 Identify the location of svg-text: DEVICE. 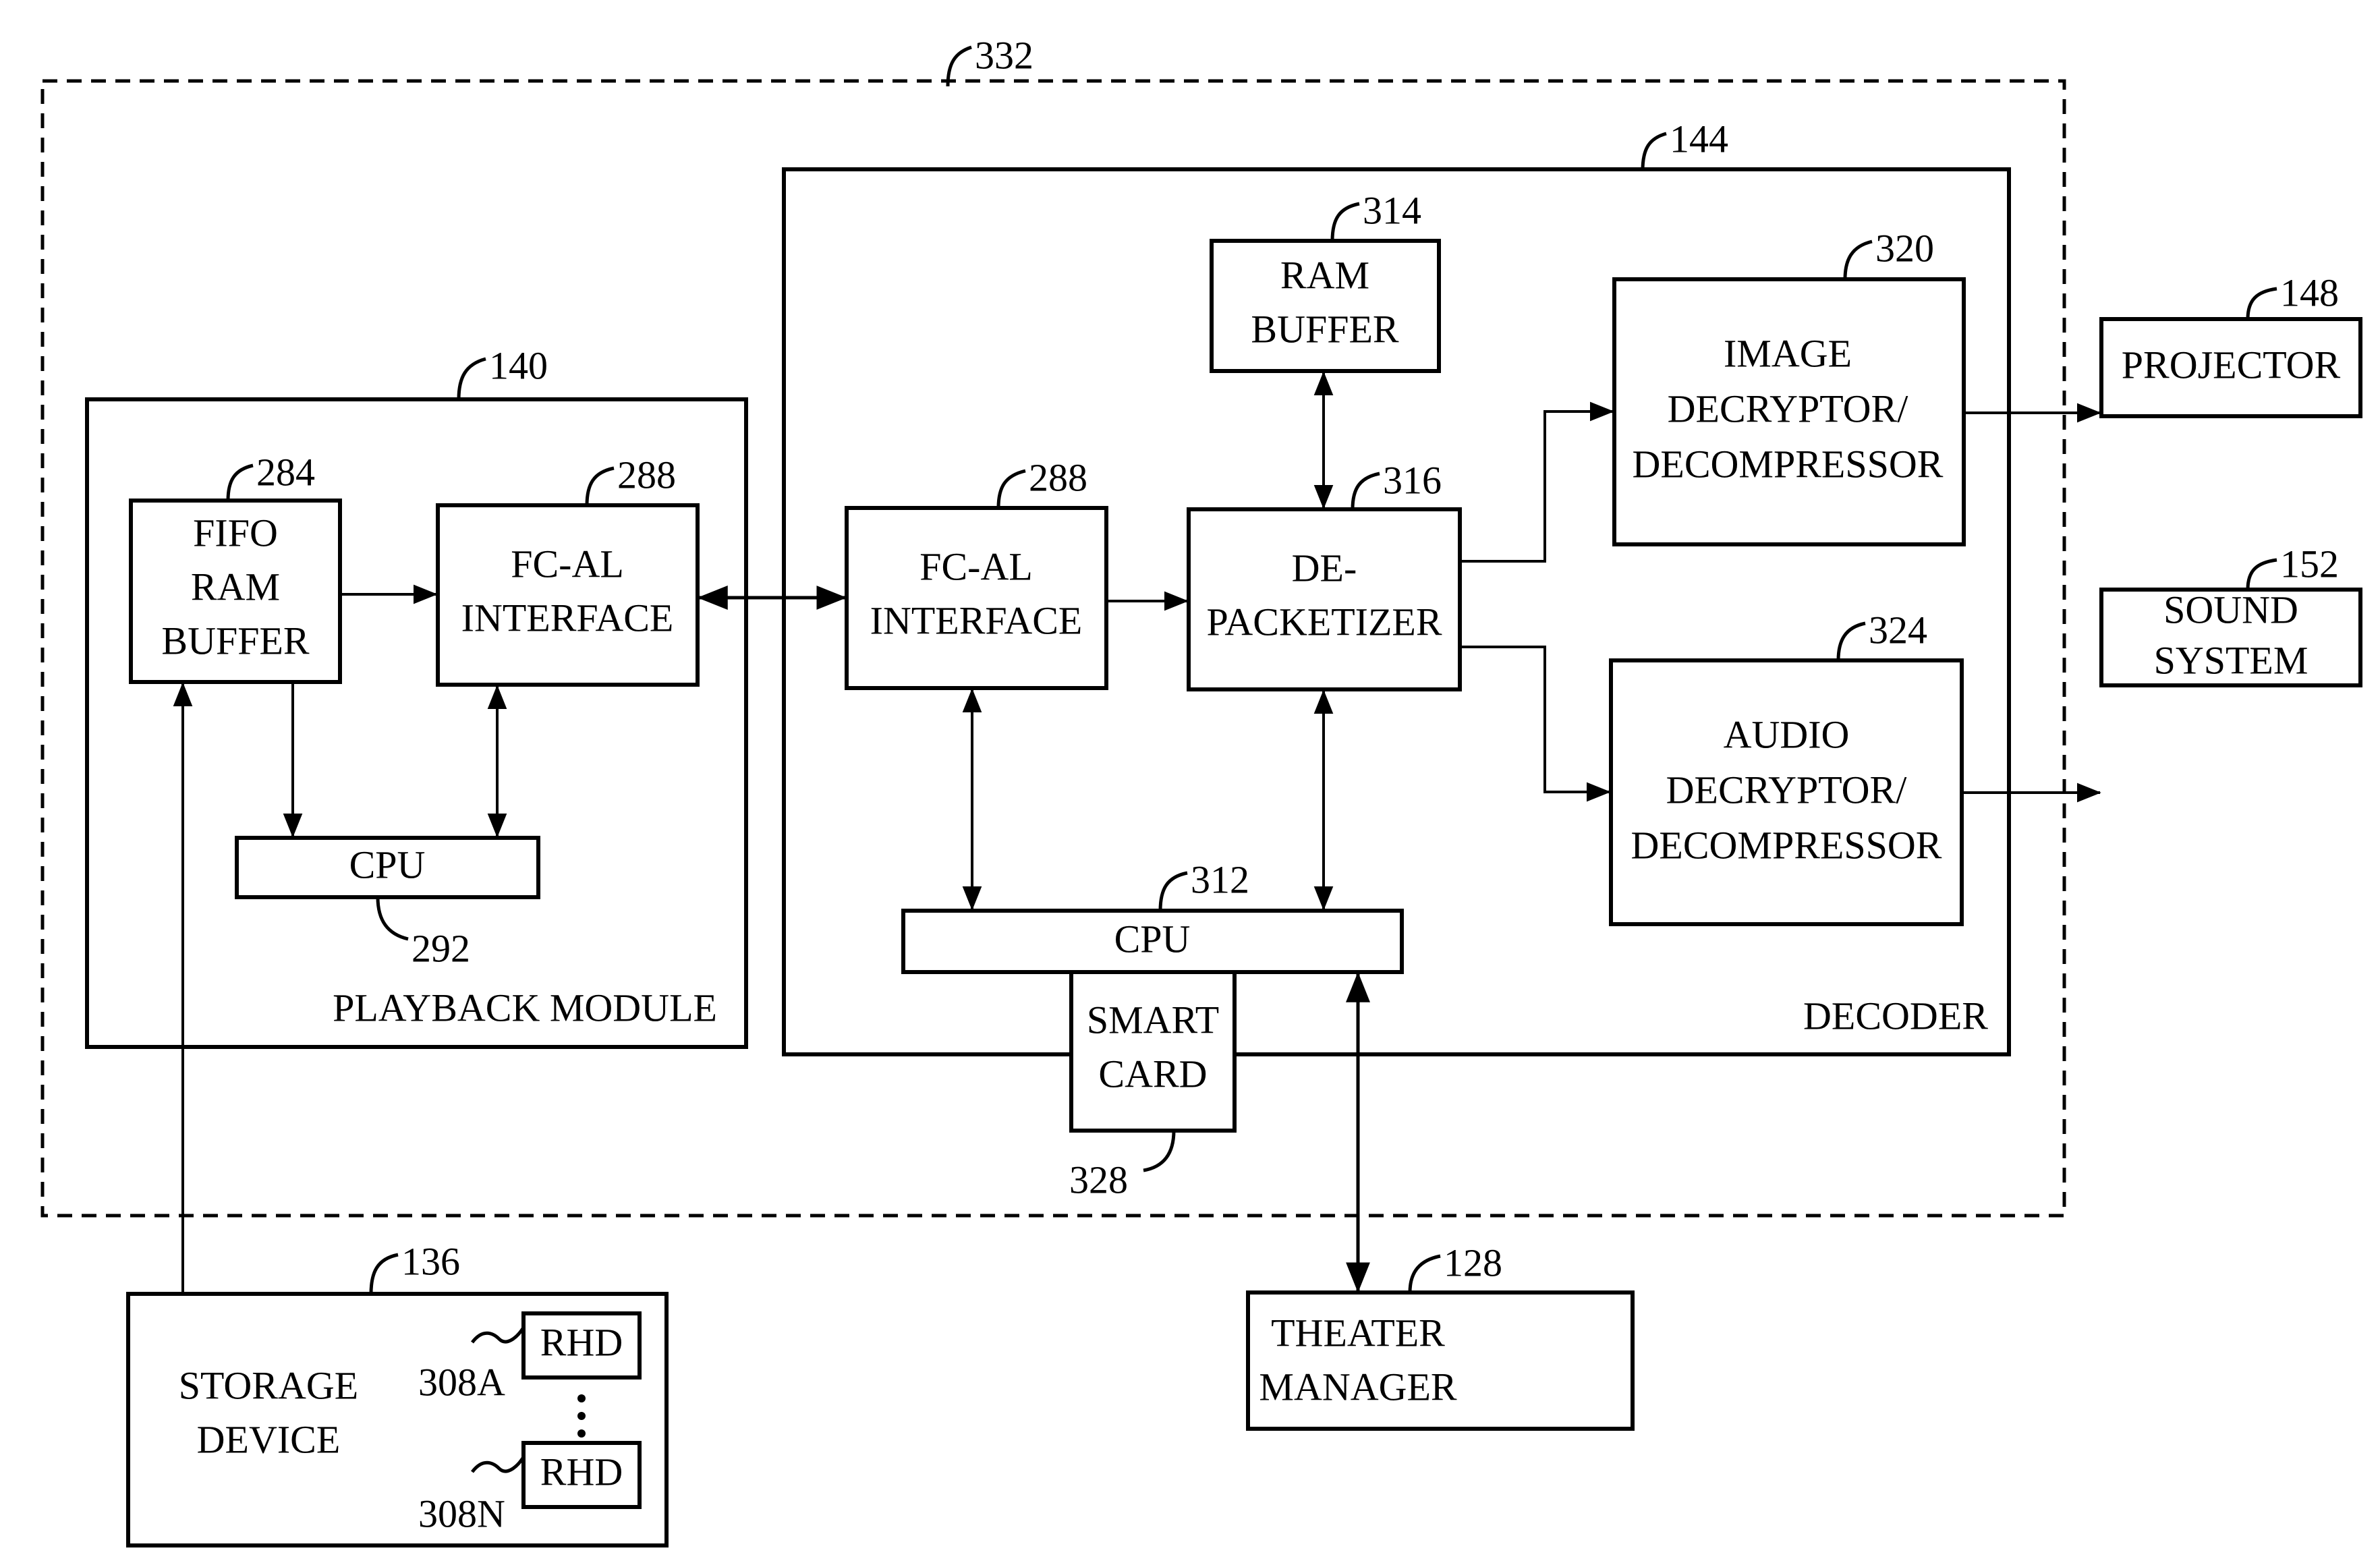
(269, 1439).